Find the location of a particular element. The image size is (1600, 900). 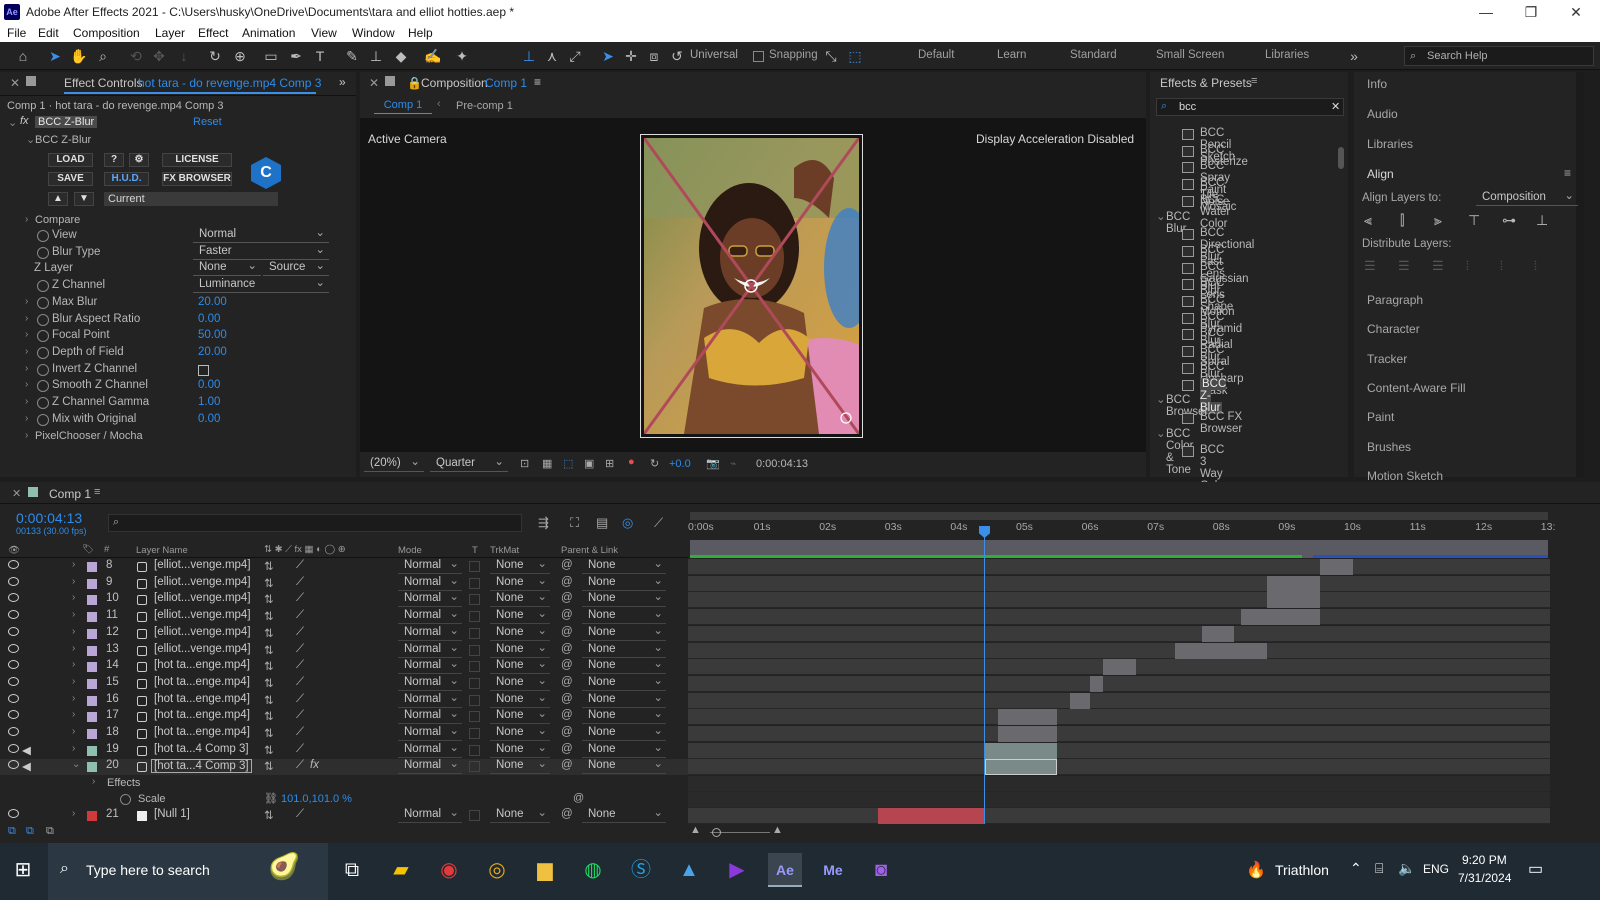

file-explorer-icon: ▆ is located at coordinates (545, 870).